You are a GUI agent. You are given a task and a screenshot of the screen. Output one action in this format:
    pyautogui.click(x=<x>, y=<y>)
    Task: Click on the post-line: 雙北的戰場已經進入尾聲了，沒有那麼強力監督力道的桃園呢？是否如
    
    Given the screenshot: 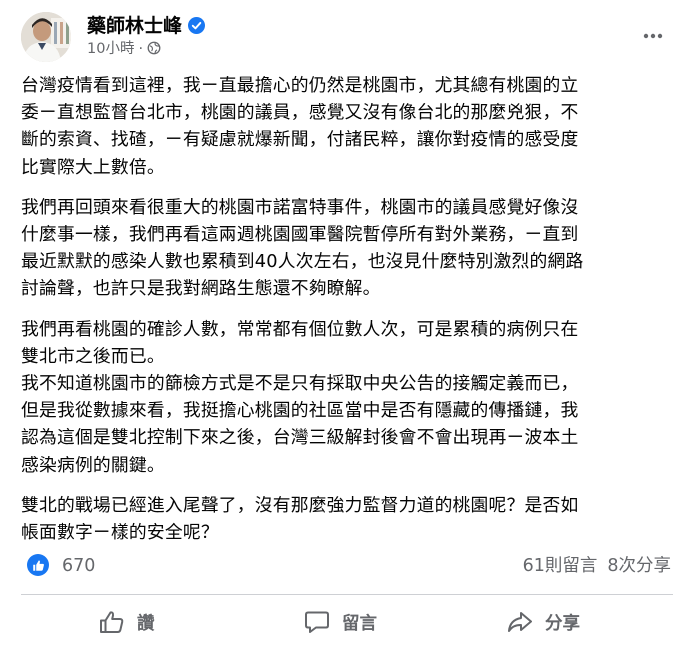 What is the action you would take?
    pyautogui.click(x=300, y=505)
    